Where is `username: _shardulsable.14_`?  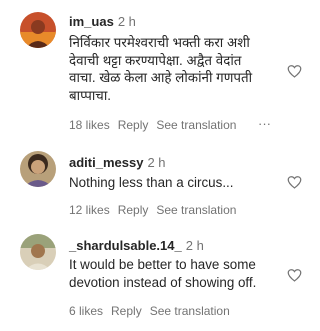 username: _shardulsable.14_ is located at coordinates (125, 245).